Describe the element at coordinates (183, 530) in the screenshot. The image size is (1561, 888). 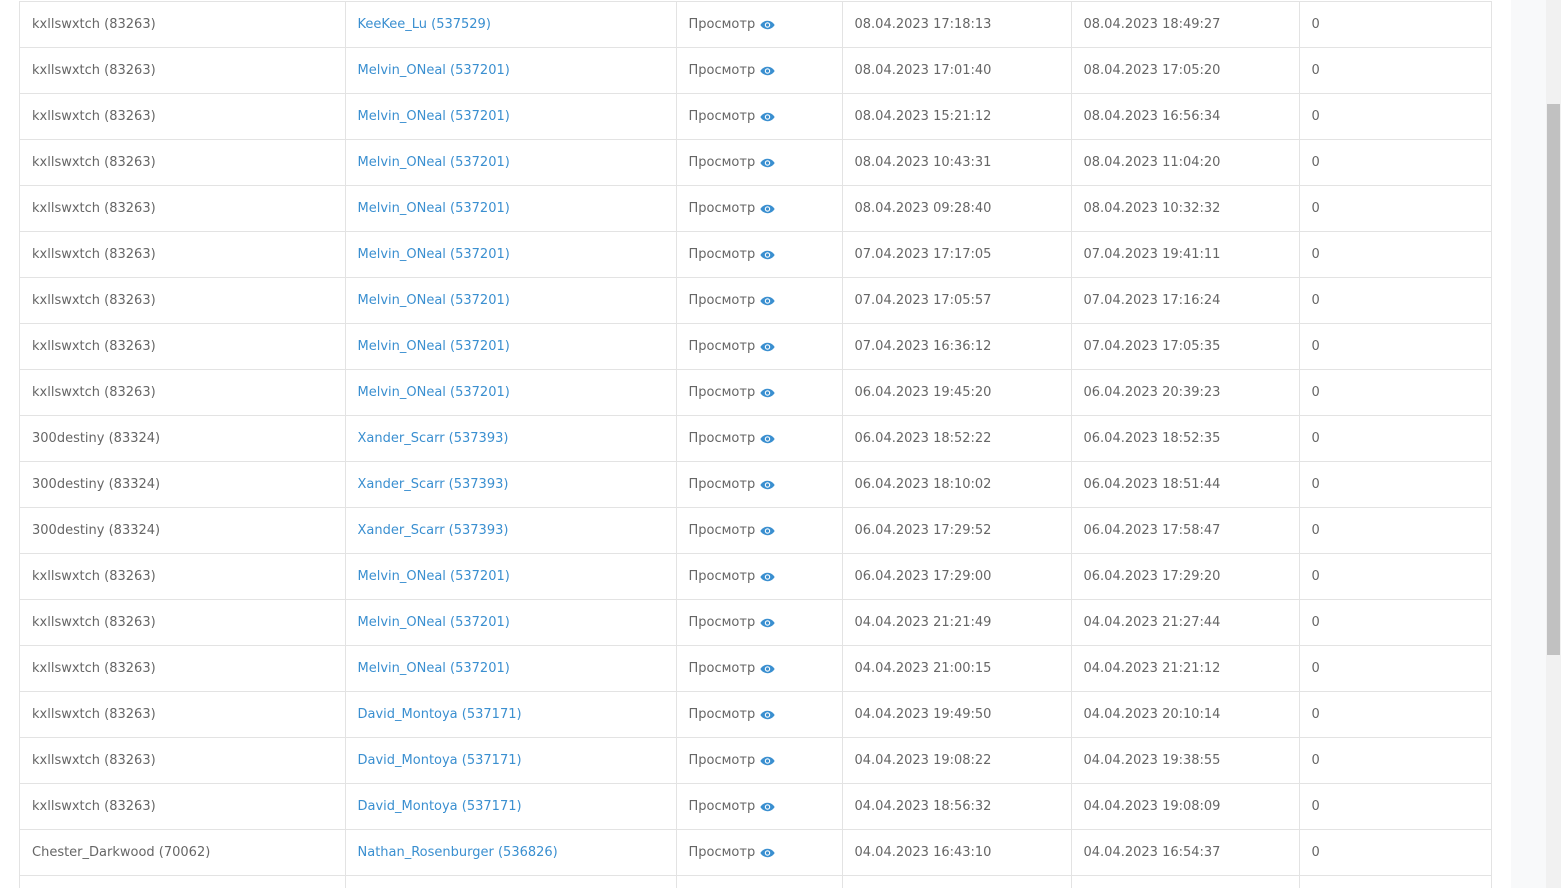
I see `admin-cell: 300destiny (83324)` at that location.